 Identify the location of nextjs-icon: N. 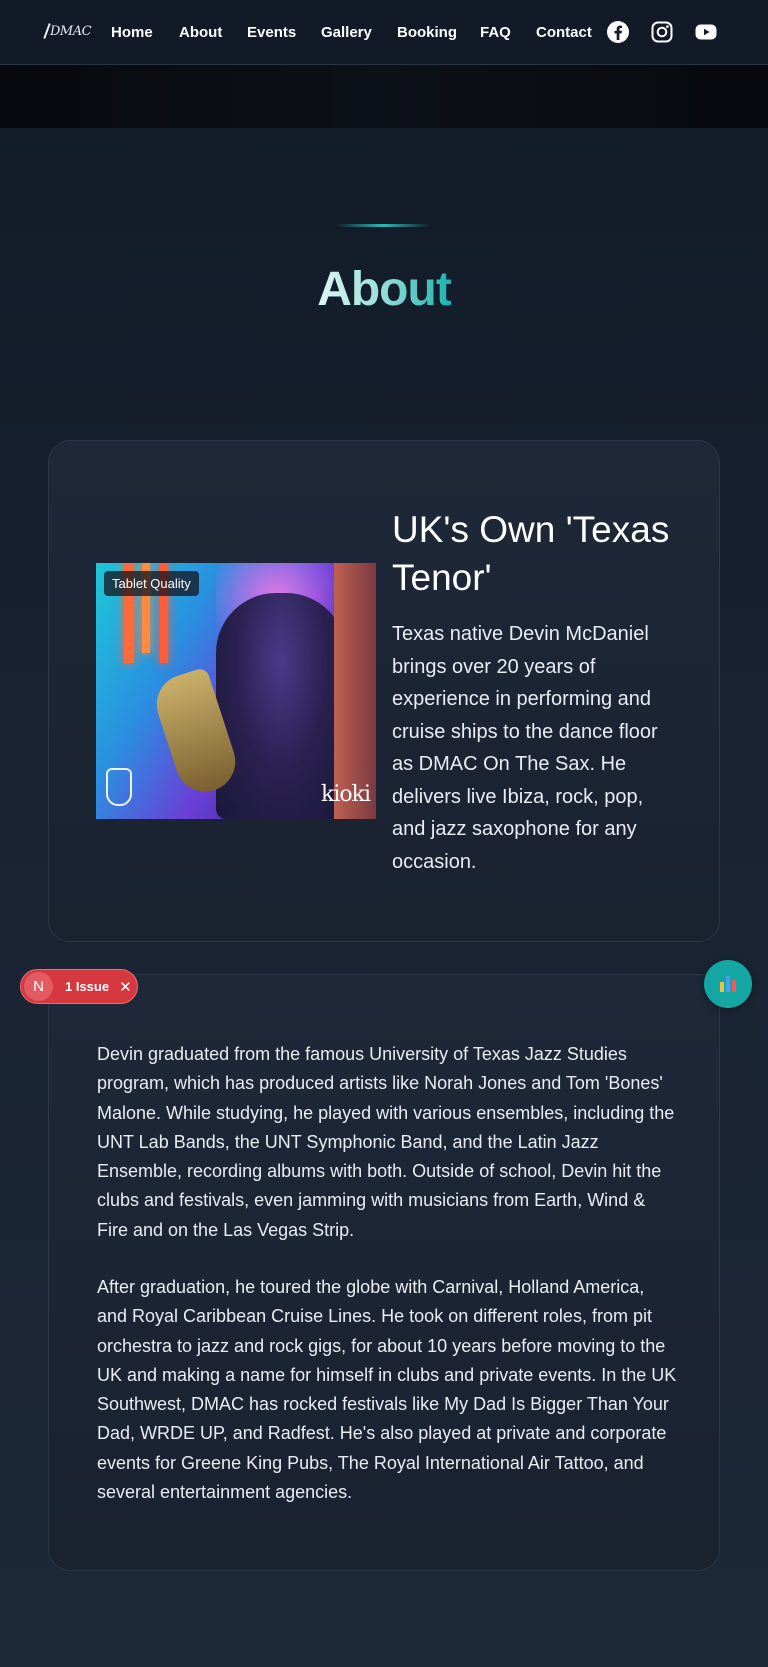
(38, 986).